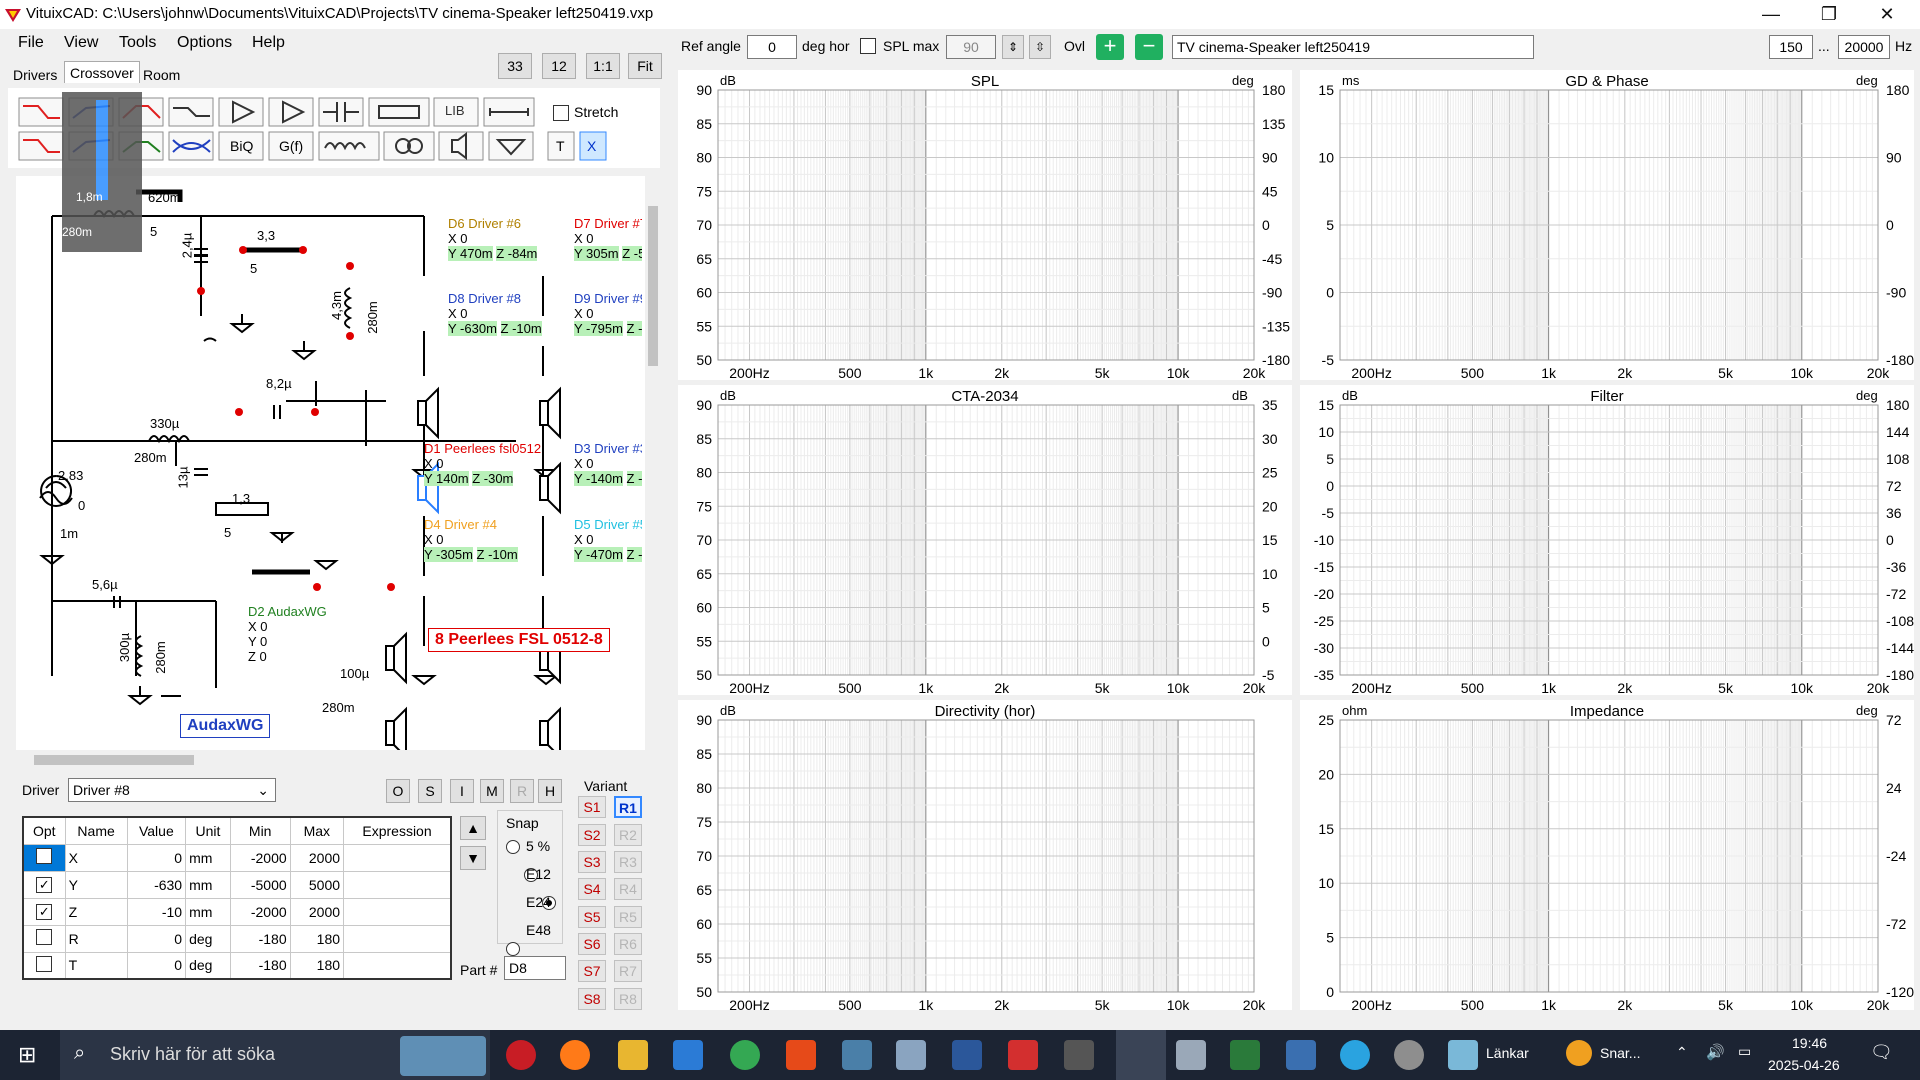  What do you see at coordinates (1715, 1052) in the screenshot?
I see `volume-icon: 🔊` at bounding box center [1715, 1052].